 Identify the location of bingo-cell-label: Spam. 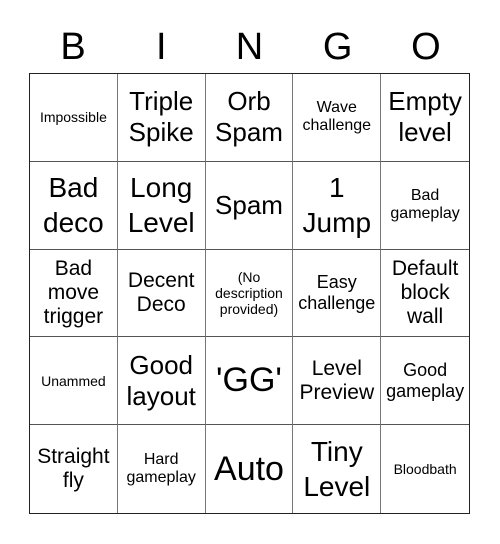
(249, 204).